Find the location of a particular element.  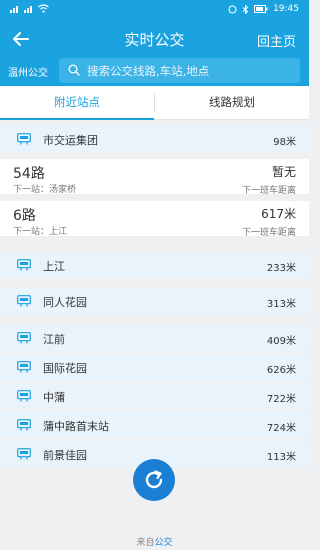

stop-distance: 113米 is located at coordinates (281, 457).